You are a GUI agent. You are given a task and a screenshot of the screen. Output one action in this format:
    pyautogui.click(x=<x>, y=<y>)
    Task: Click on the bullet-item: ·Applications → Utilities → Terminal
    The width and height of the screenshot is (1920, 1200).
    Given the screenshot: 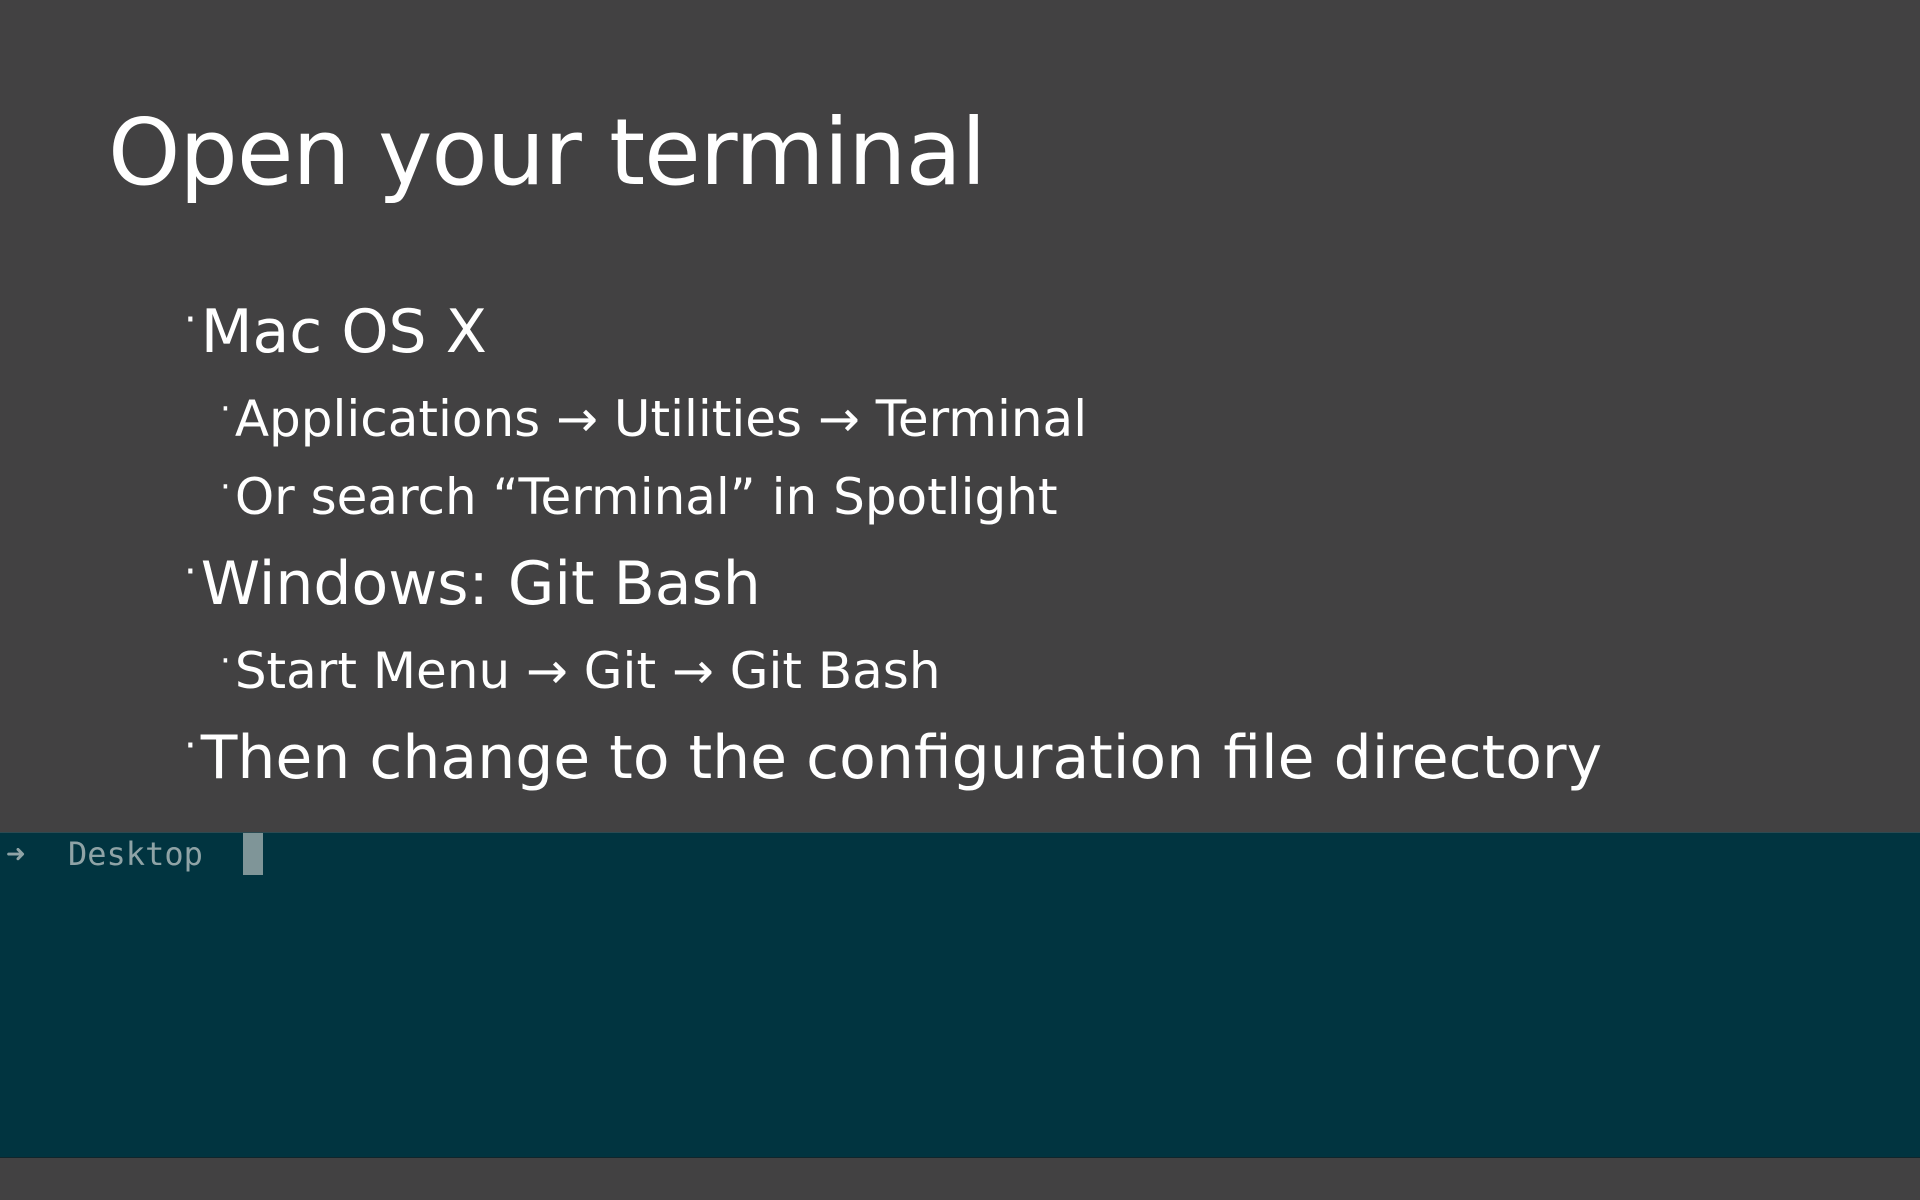 What is the action you would take?
    pyautogui.click(x=653, y=416)
    